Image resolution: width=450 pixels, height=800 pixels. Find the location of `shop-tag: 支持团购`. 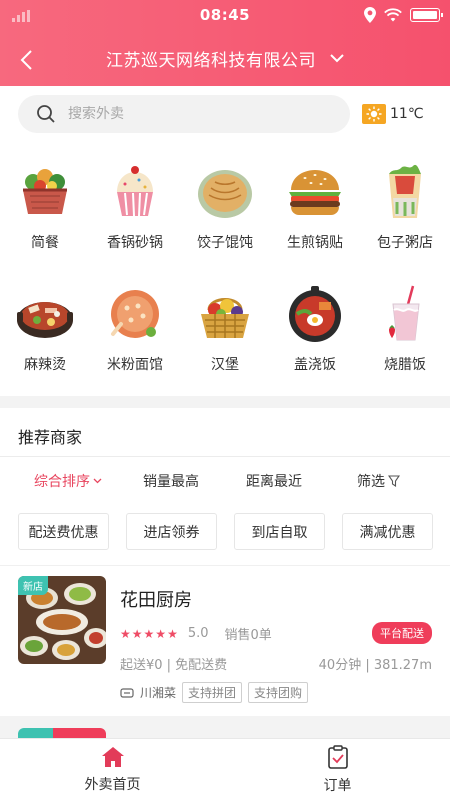

shop-tag: 支持团购 is located at coordinates (278, 692).